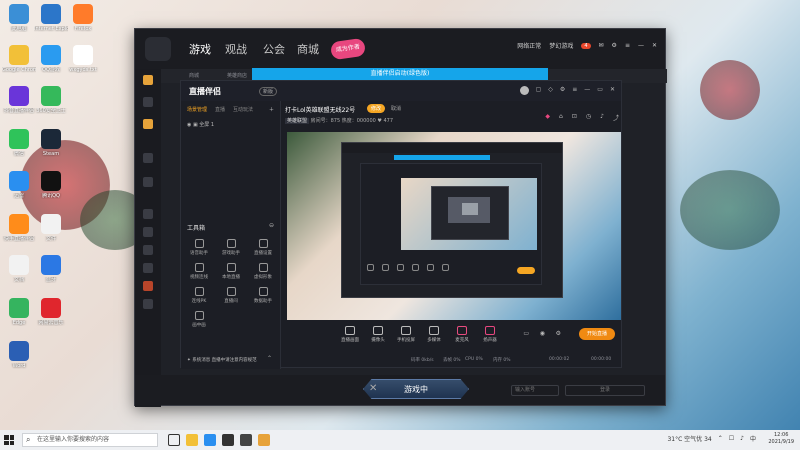  I want to click on desktop-icon: 腾讯QQ, so click(51, 185).